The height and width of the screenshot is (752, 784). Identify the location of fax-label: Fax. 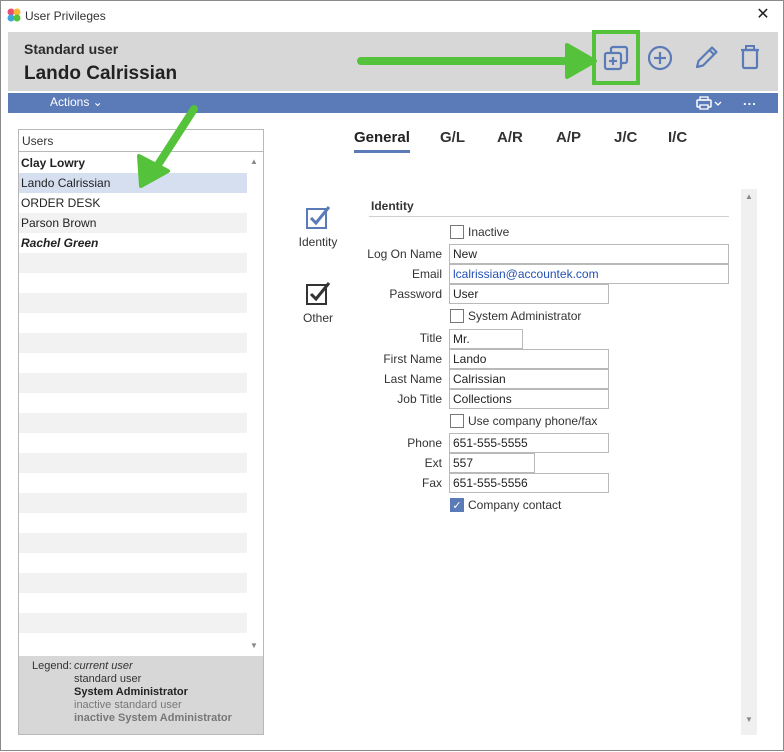
(431, 483).